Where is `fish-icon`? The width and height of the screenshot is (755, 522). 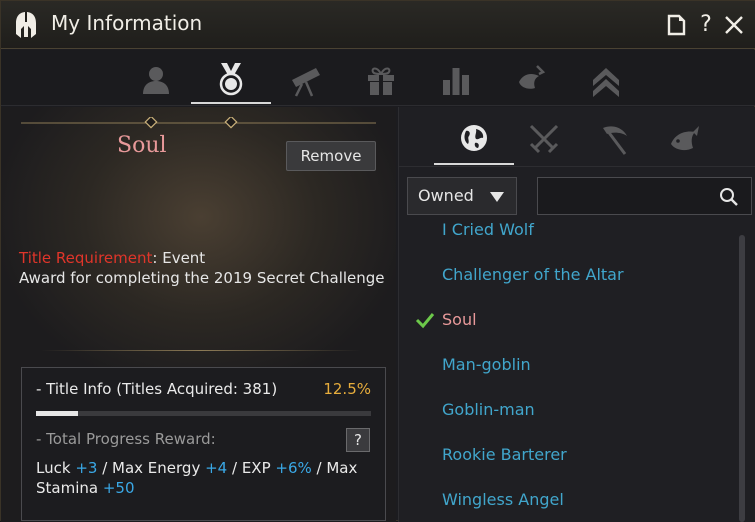 fish-icon is located at coordinates (685, 138).